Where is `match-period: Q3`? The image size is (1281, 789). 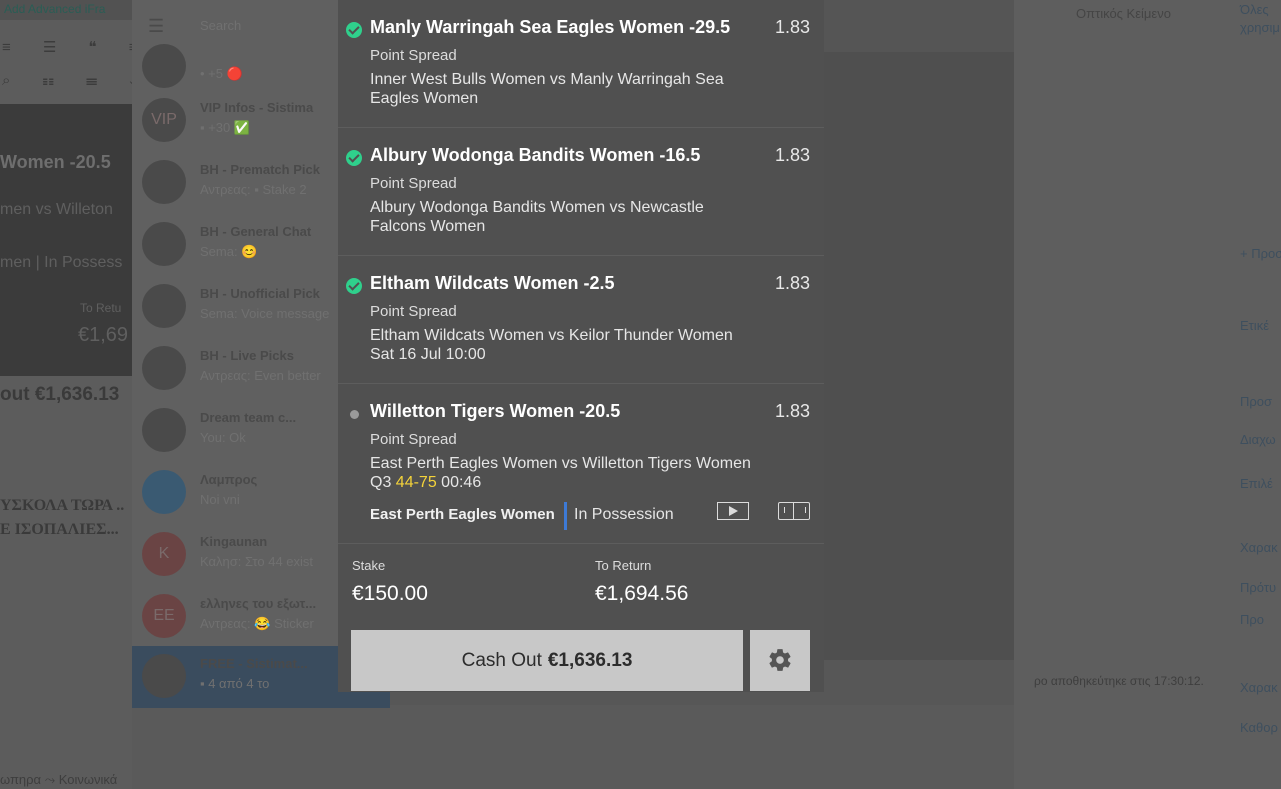 match-period: Q3 is located at coordinates (381, 482).